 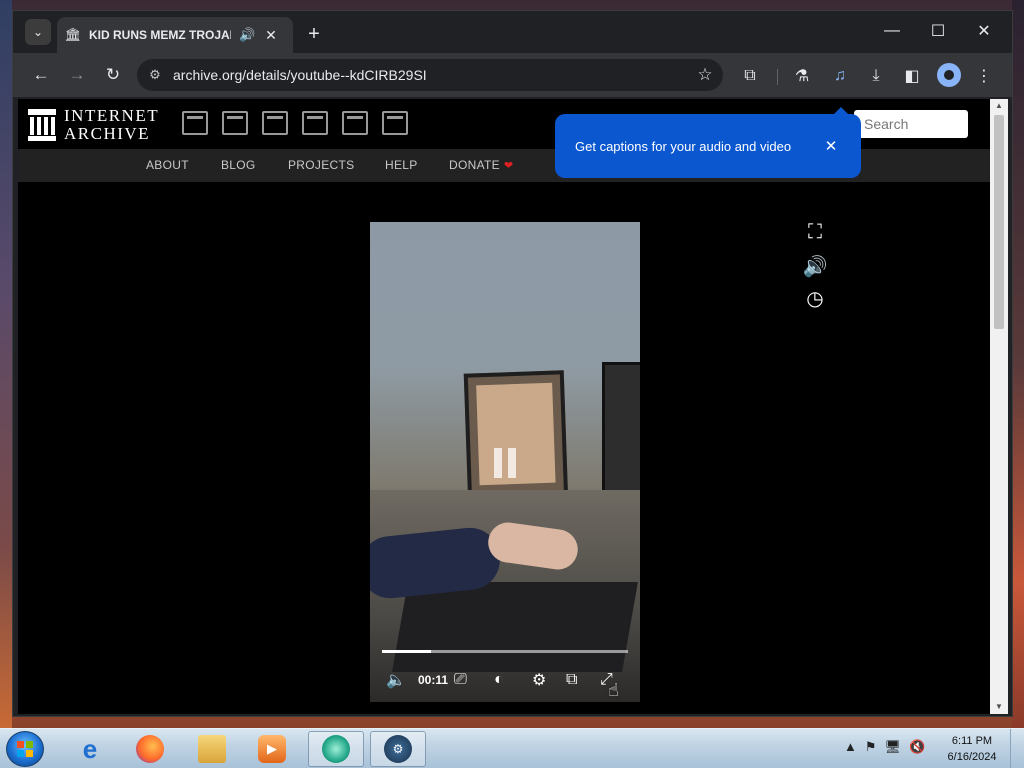 I want to click on heart-icon: ❤, so click(x=508, y=166).